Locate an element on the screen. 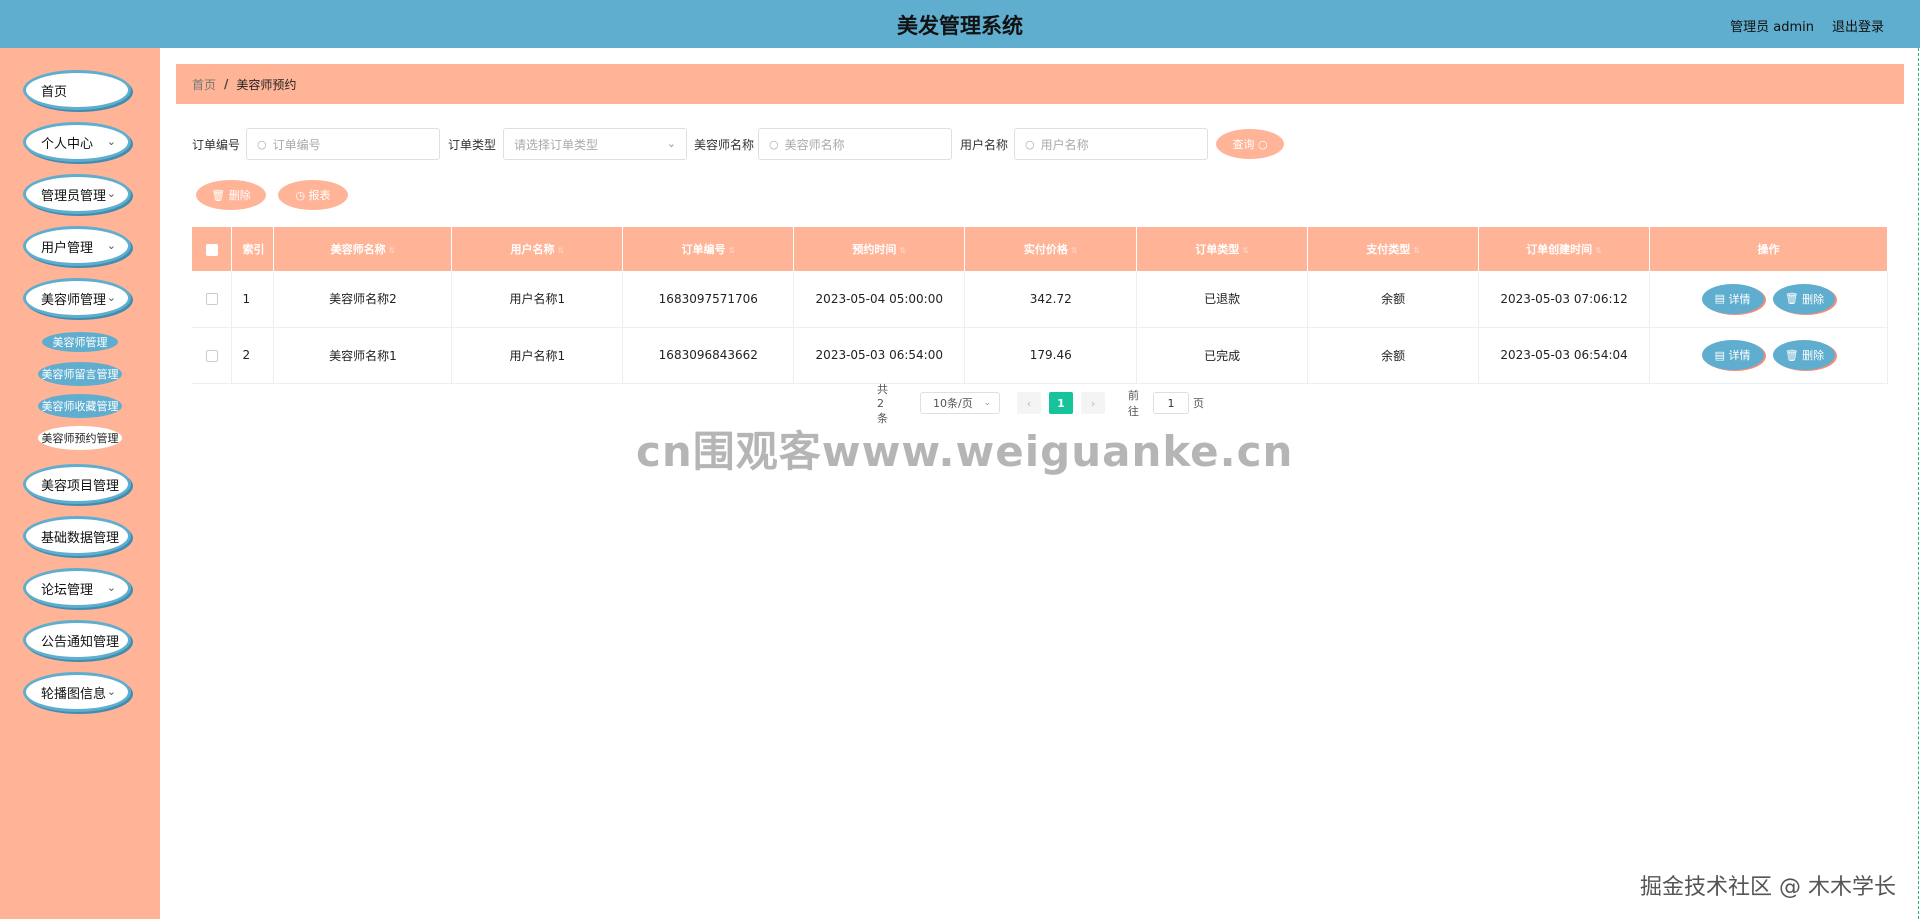 This screenshot has height=919, width=1920. report-label: 报表 is located at coordinates (319, 195).